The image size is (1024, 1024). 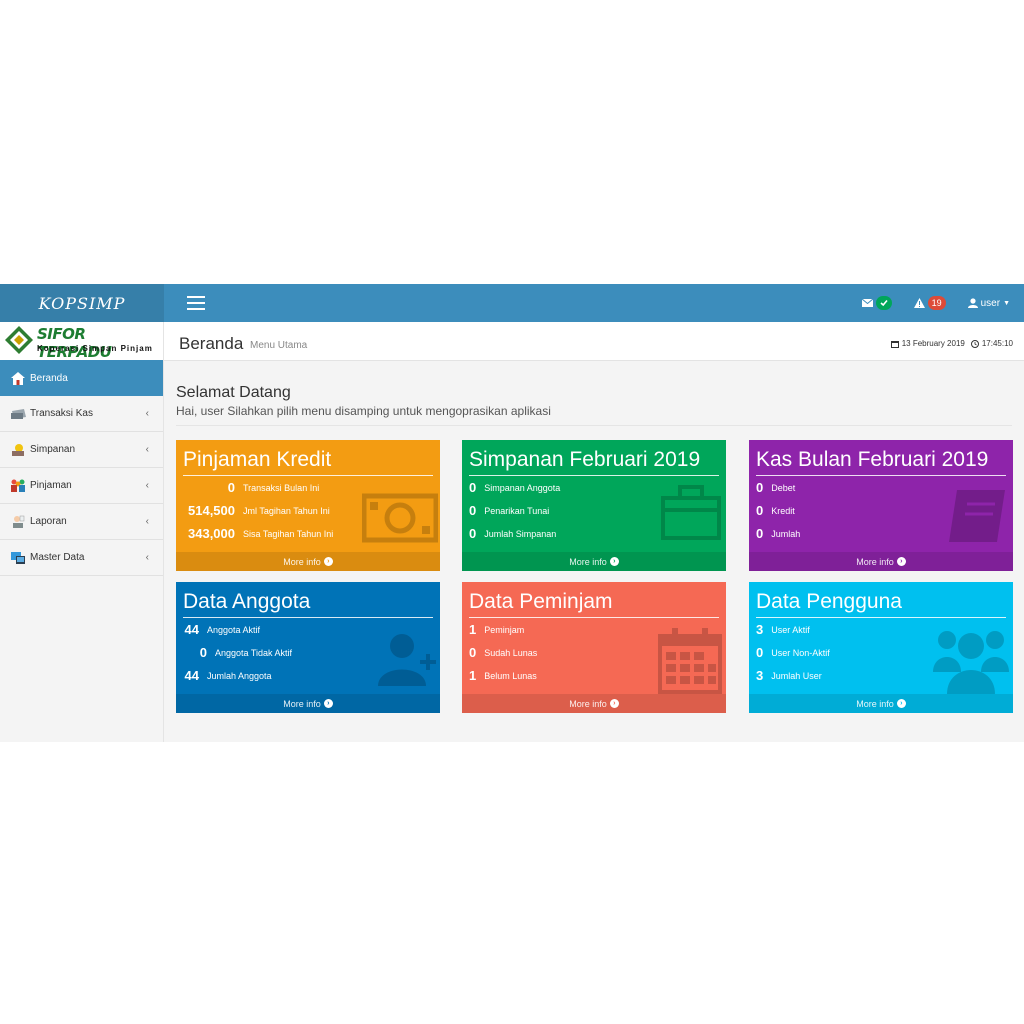 I want to click on box-title: Data Peminjam, so click(x=541, y=601).